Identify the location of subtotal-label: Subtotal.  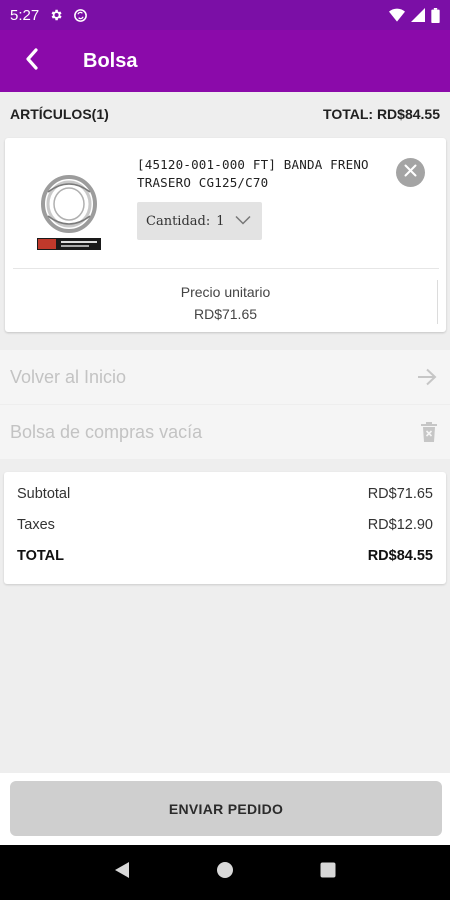
(44, 494).